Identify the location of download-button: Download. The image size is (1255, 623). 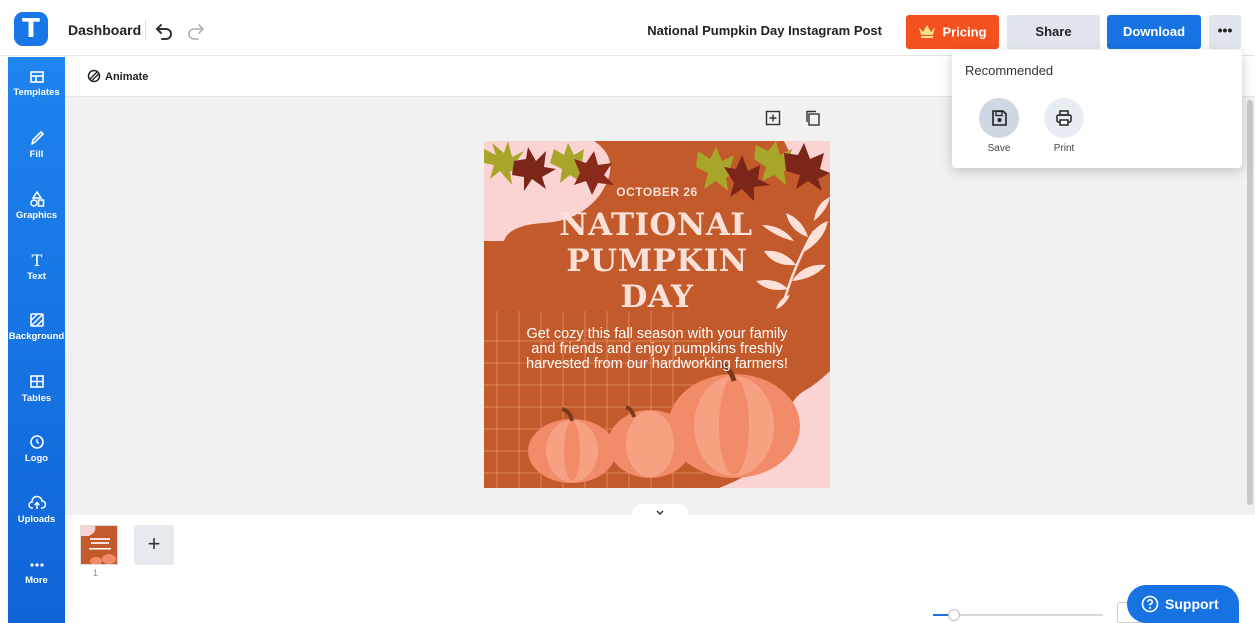
(1154, 32).